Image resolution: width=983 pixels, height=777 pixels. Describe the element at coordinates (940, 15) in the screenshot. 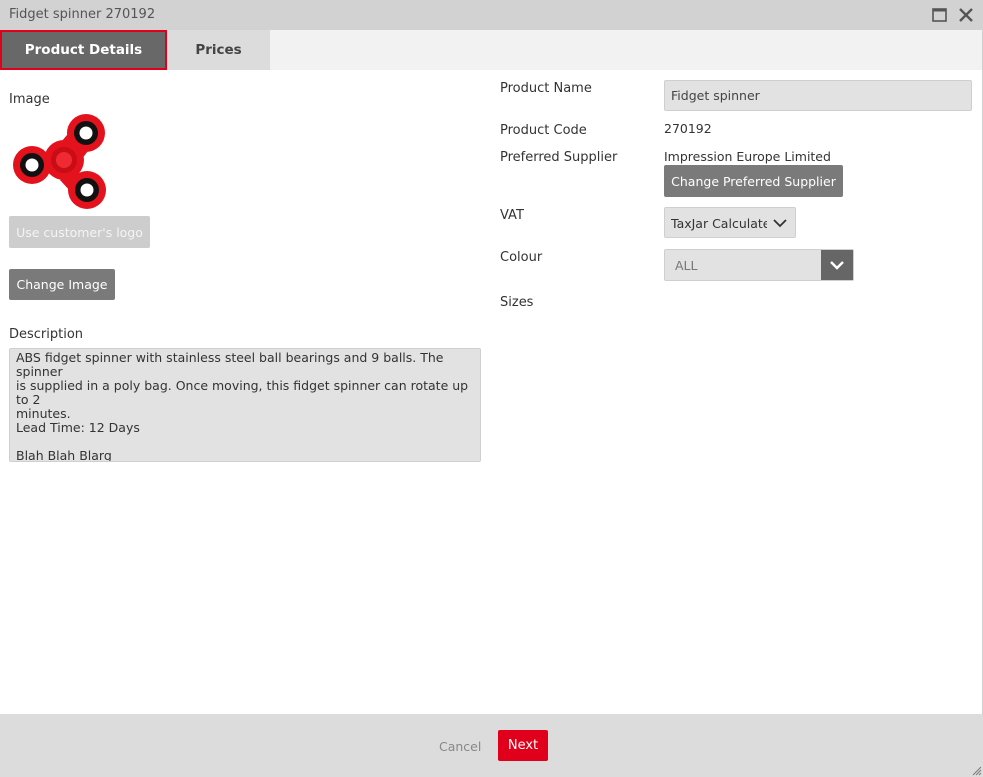

I see `maximize-icon` at that location.